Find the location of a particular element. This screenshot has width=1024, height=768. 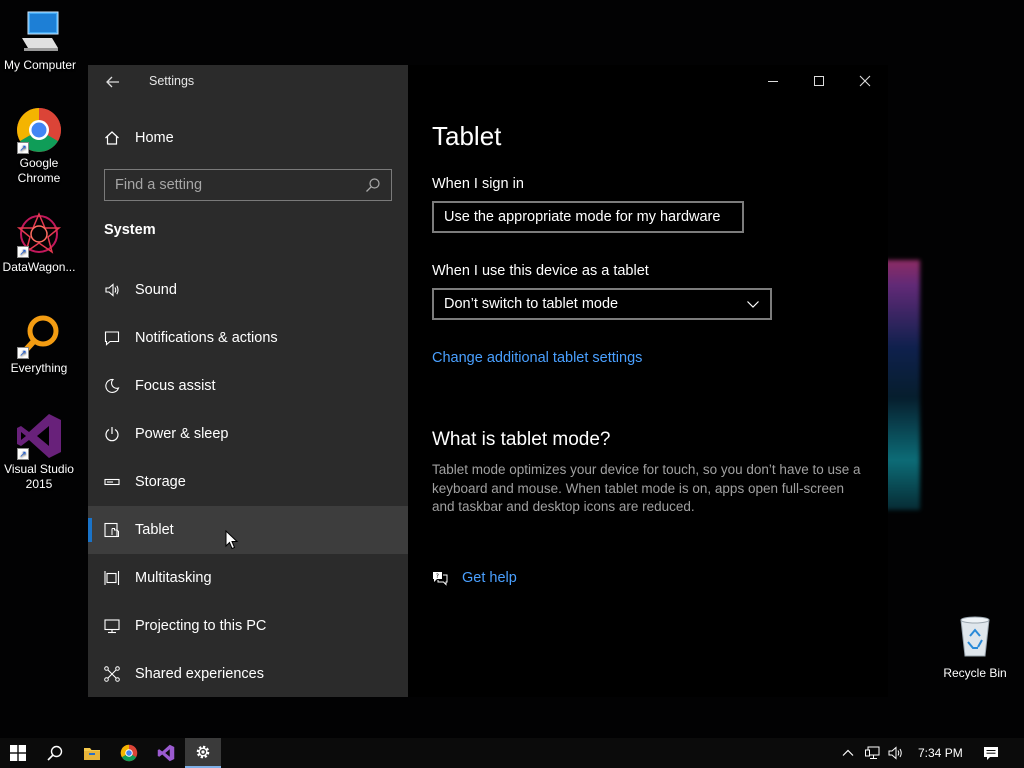

start-button is located at coordinates (18, 753).